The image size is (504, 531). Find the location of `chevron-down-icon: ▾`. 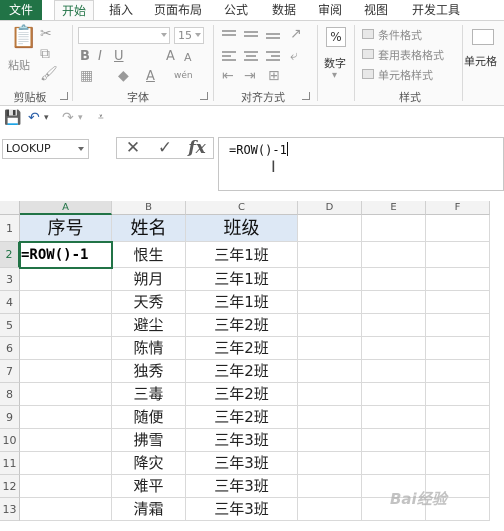

chevron-down-icon: ▾ is located at coordinates (334, 76).